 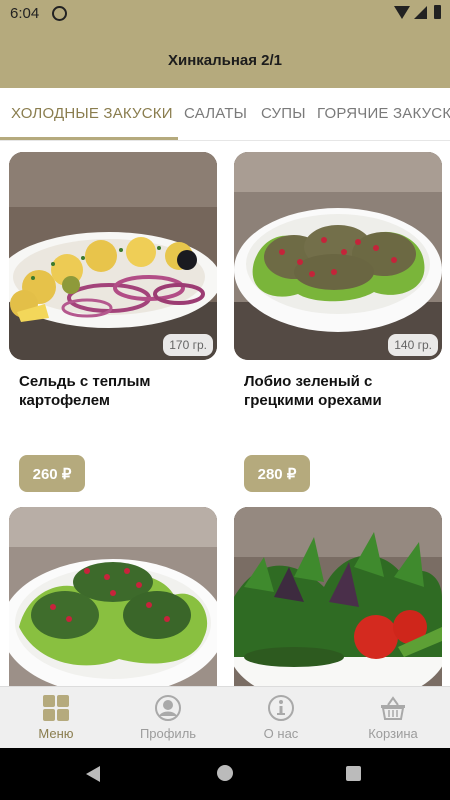 I want to click on recents-icon, so click(x=353, y=773).